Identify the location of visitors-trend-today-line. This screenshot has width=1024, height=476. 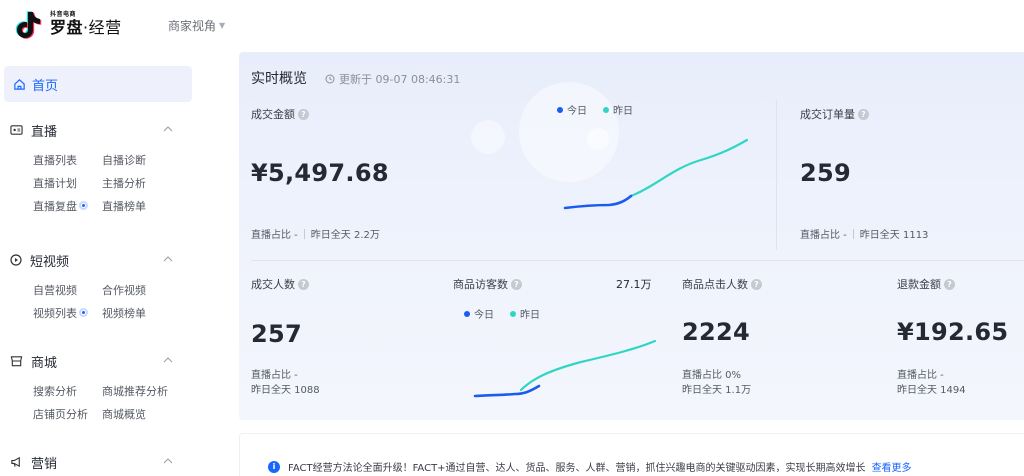
(507, 391).